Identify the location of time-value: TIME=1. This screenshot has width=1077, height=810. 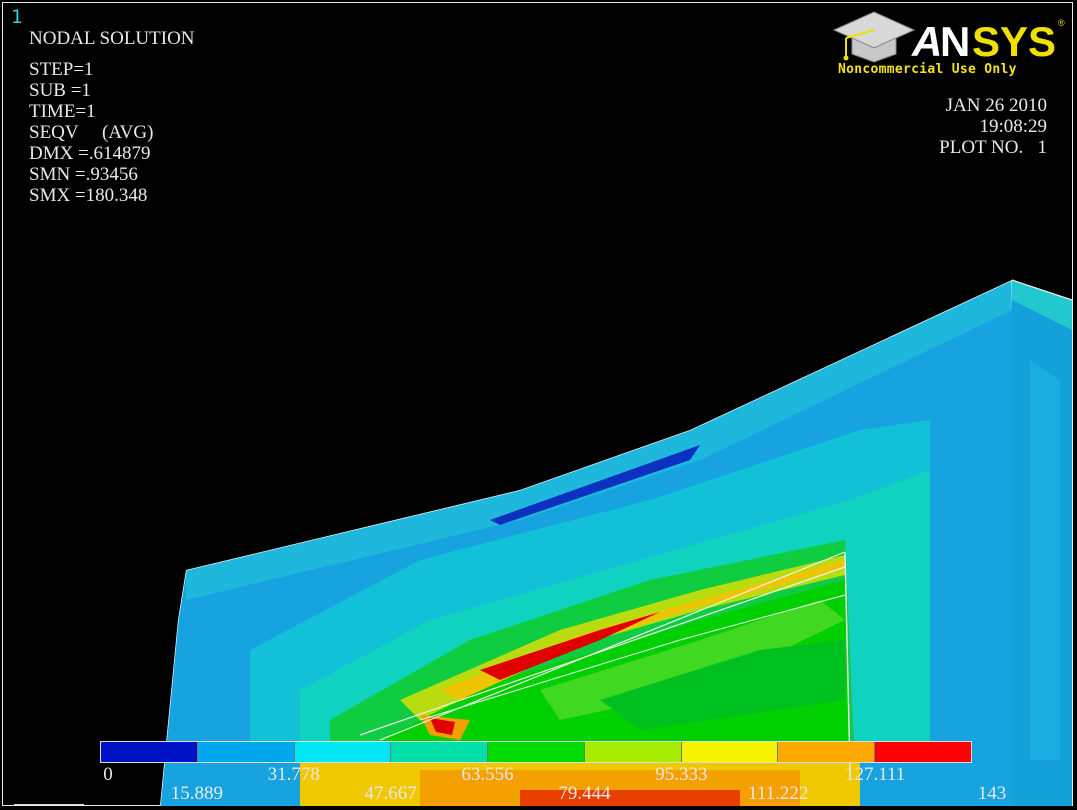
(62, 111).